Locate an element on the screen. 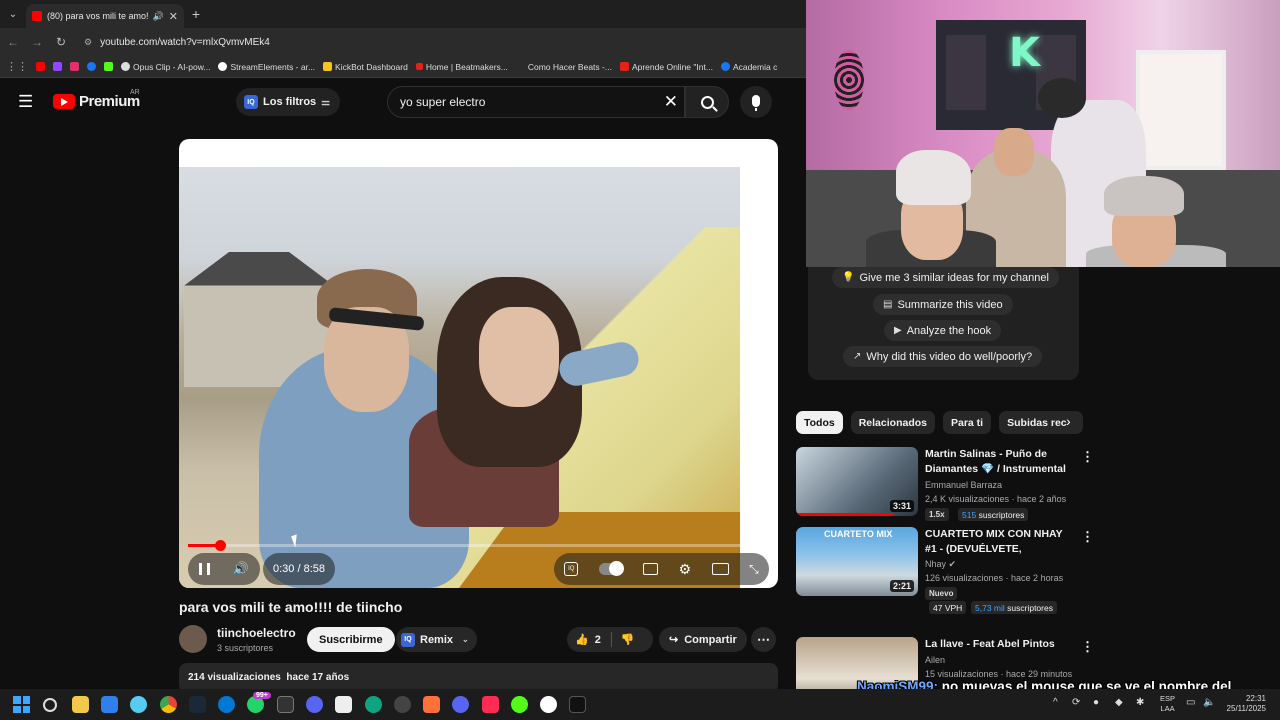 The height and width of the screenshot is (720, 1280). ai-prompt-summarize: ▤ Summarize this video is located at coordinates (943, 304).